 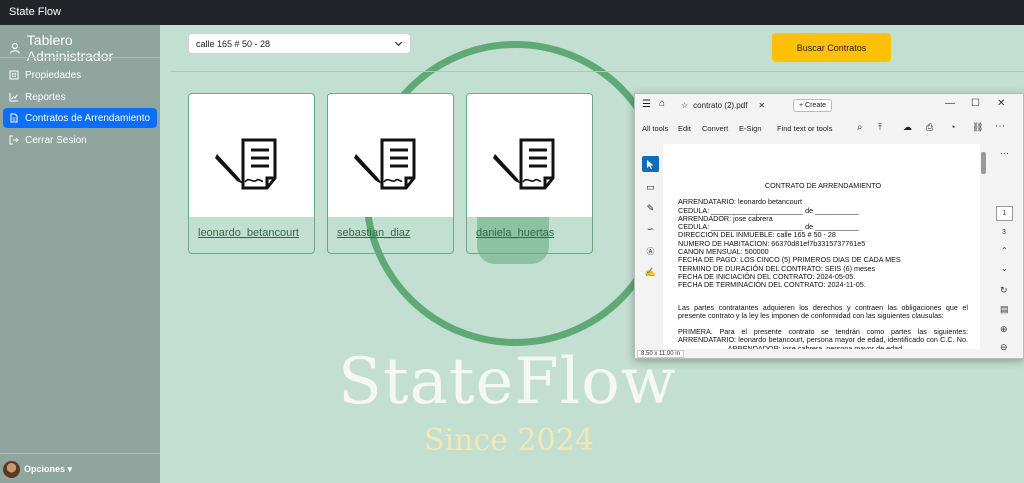 What do you see at coordinates (14, 118) in the screenshot?
I see `document-icon` at bounding box center [14, 118].